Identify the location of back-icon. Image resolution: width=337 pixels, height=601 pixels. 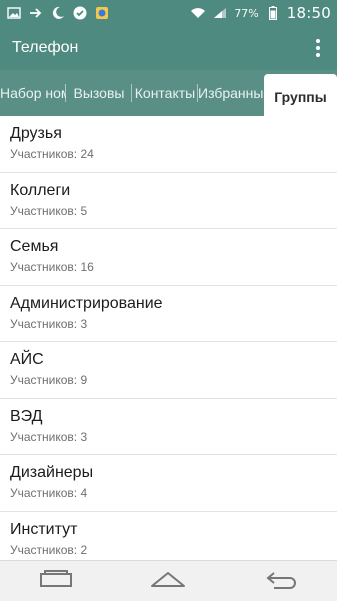
(281, 581).